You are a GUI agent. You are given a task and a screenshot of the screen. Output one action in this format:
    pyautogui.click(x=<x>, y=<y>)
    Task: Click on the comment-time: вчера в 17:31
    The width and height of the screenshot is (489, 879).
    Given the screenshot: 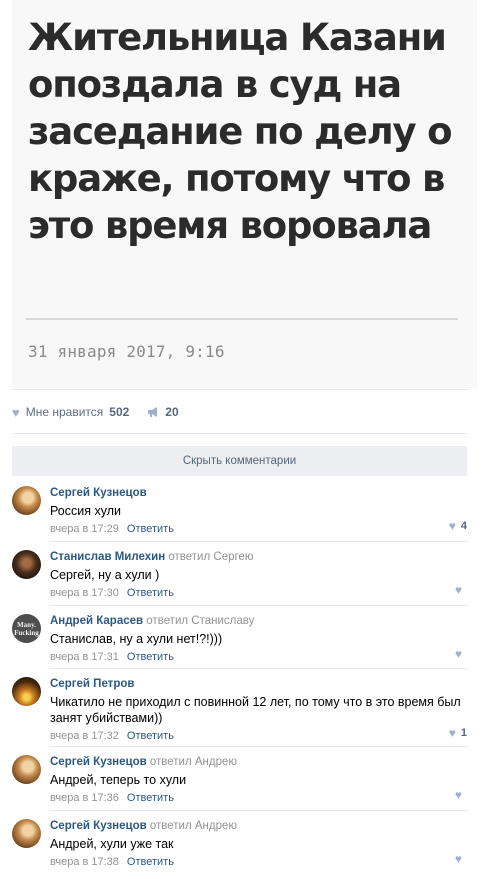 What is the action you would take?
    pyautogui.click(x=84, y=657)
    